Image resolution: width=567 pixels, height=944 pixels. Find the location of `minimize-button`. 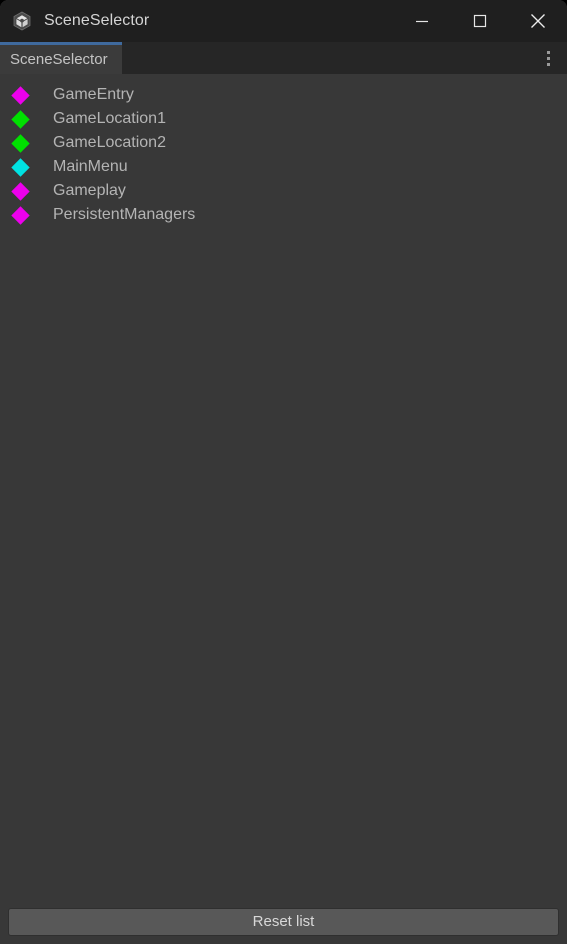

minimize-button is located at coordinates (422, 21).